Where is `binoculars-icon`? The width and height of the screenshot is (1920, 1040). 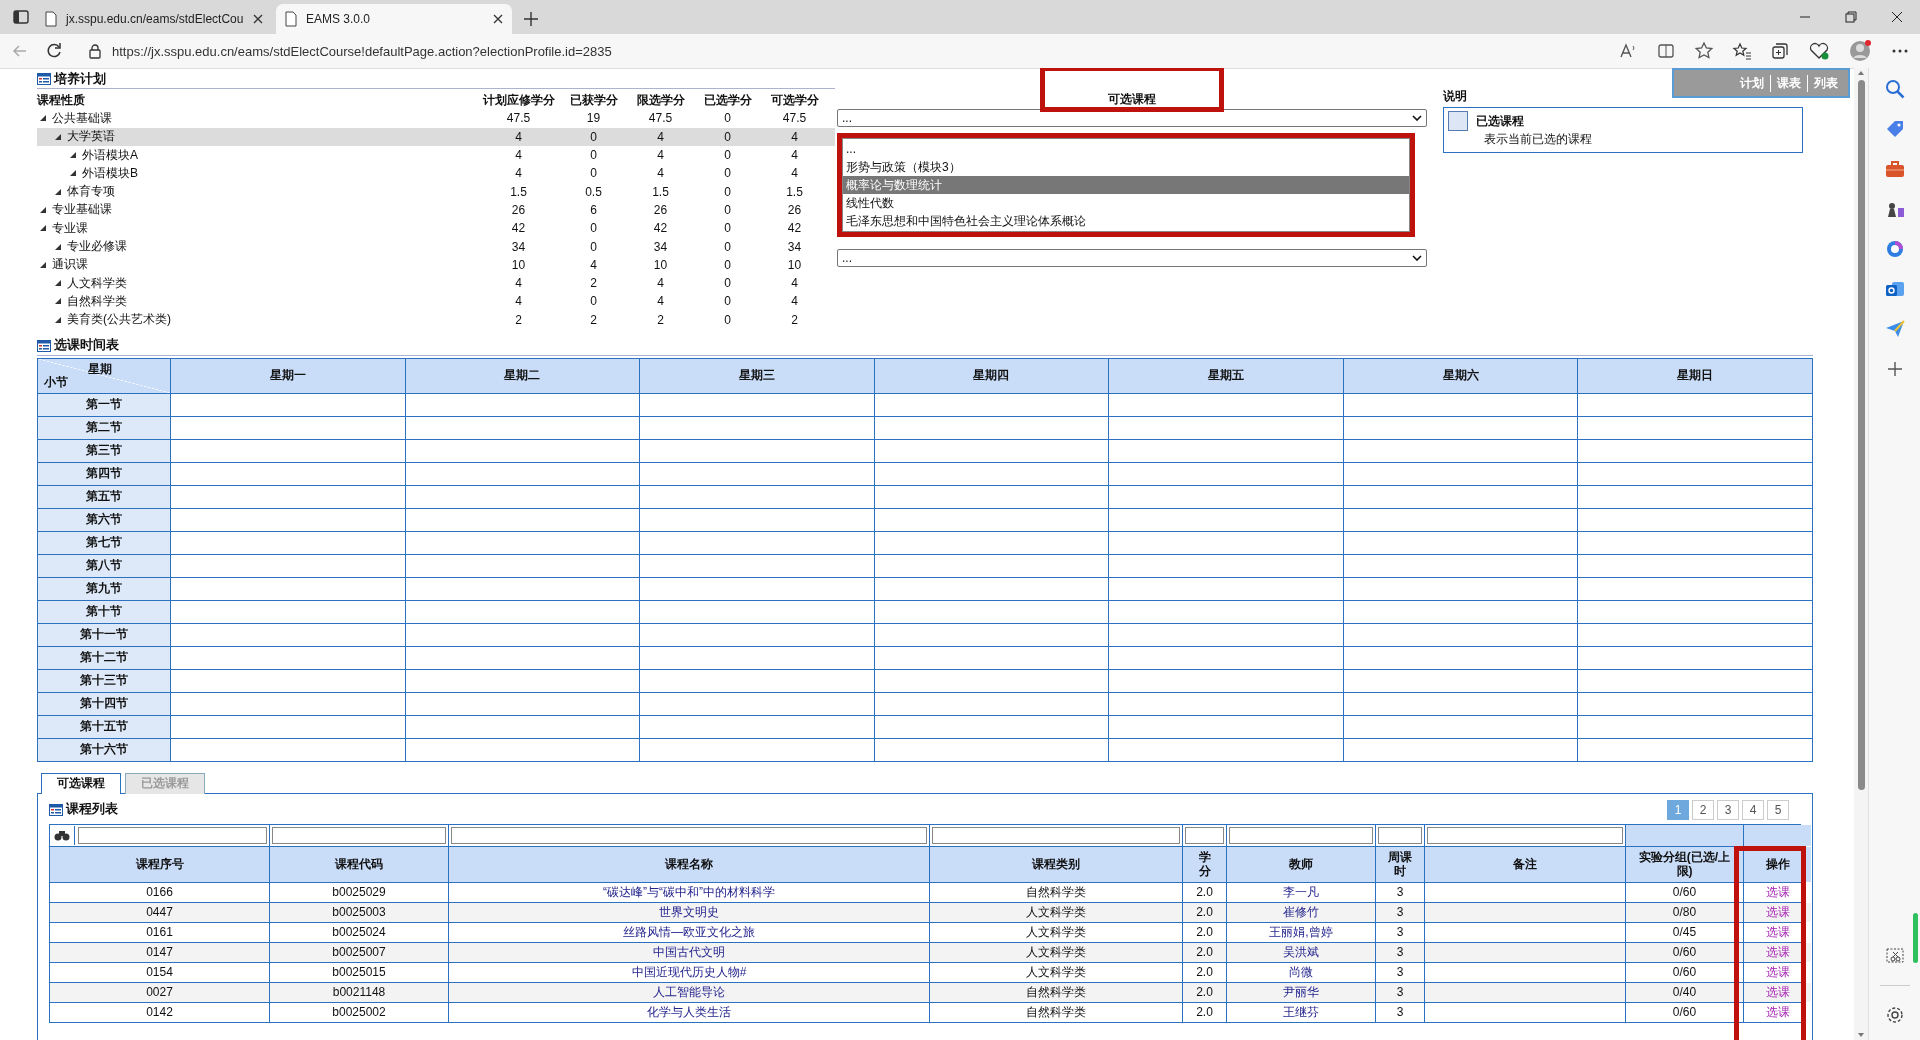
binoculars-icon is located at coordinates (62, 835).